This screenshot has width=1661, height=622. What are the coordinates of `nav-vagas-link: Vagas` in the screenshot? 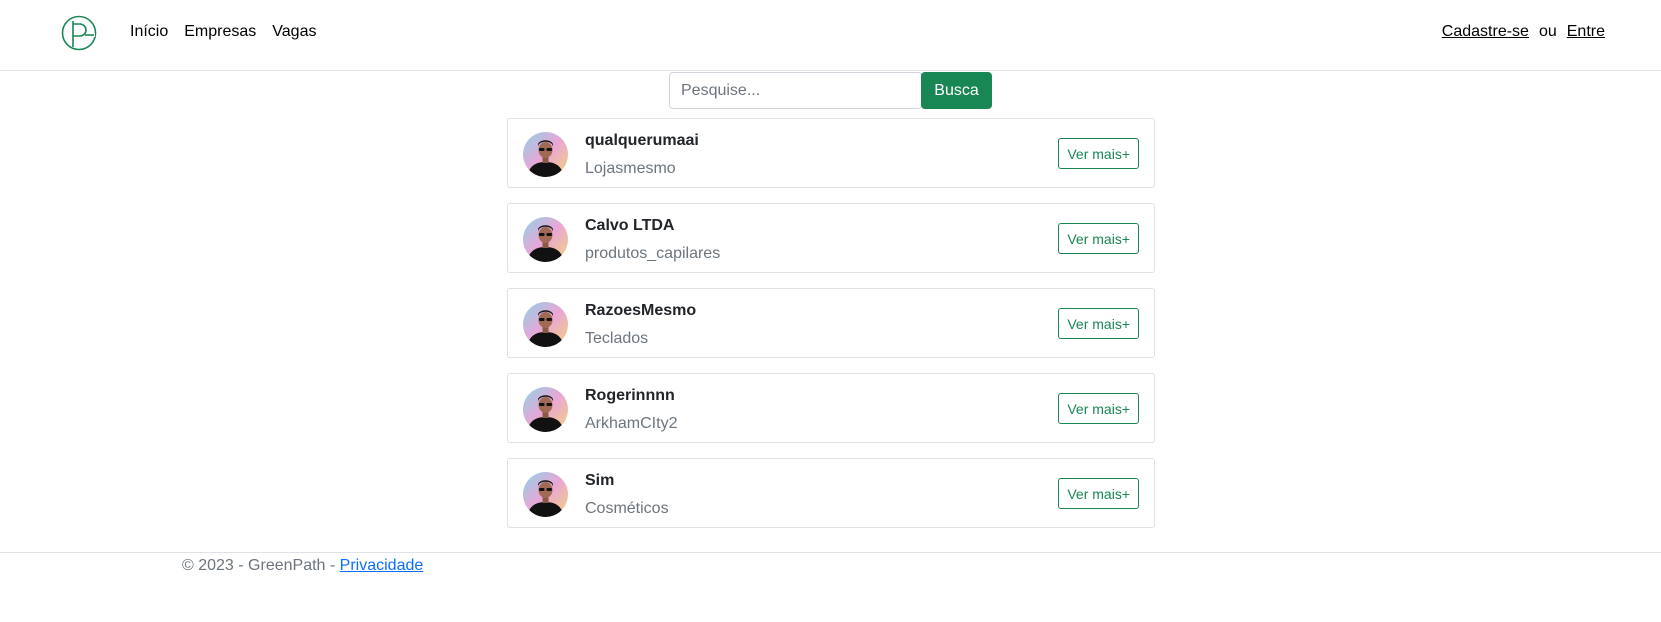 It's located at (294, 32).